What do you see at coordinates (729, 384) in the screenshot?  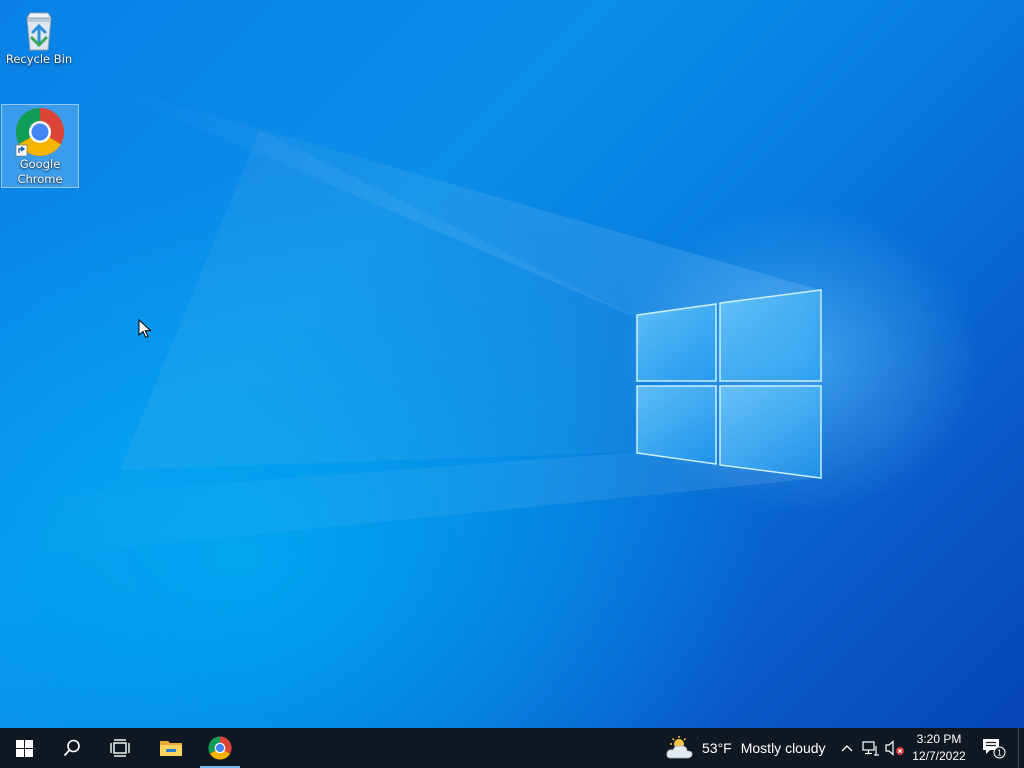 I see `wallpaper-windows-logo` at bounding box center [729, 384].